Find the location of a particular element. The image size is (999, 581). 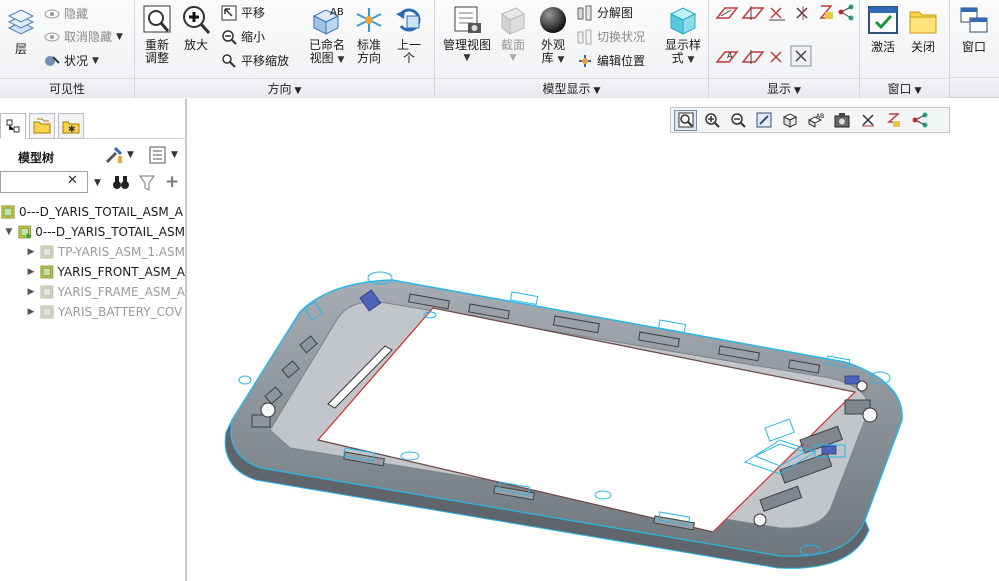

tree-node-tp-asm: ▶ TP-YARIS_ASM_1.ASM is located at coordinates (92, 252).